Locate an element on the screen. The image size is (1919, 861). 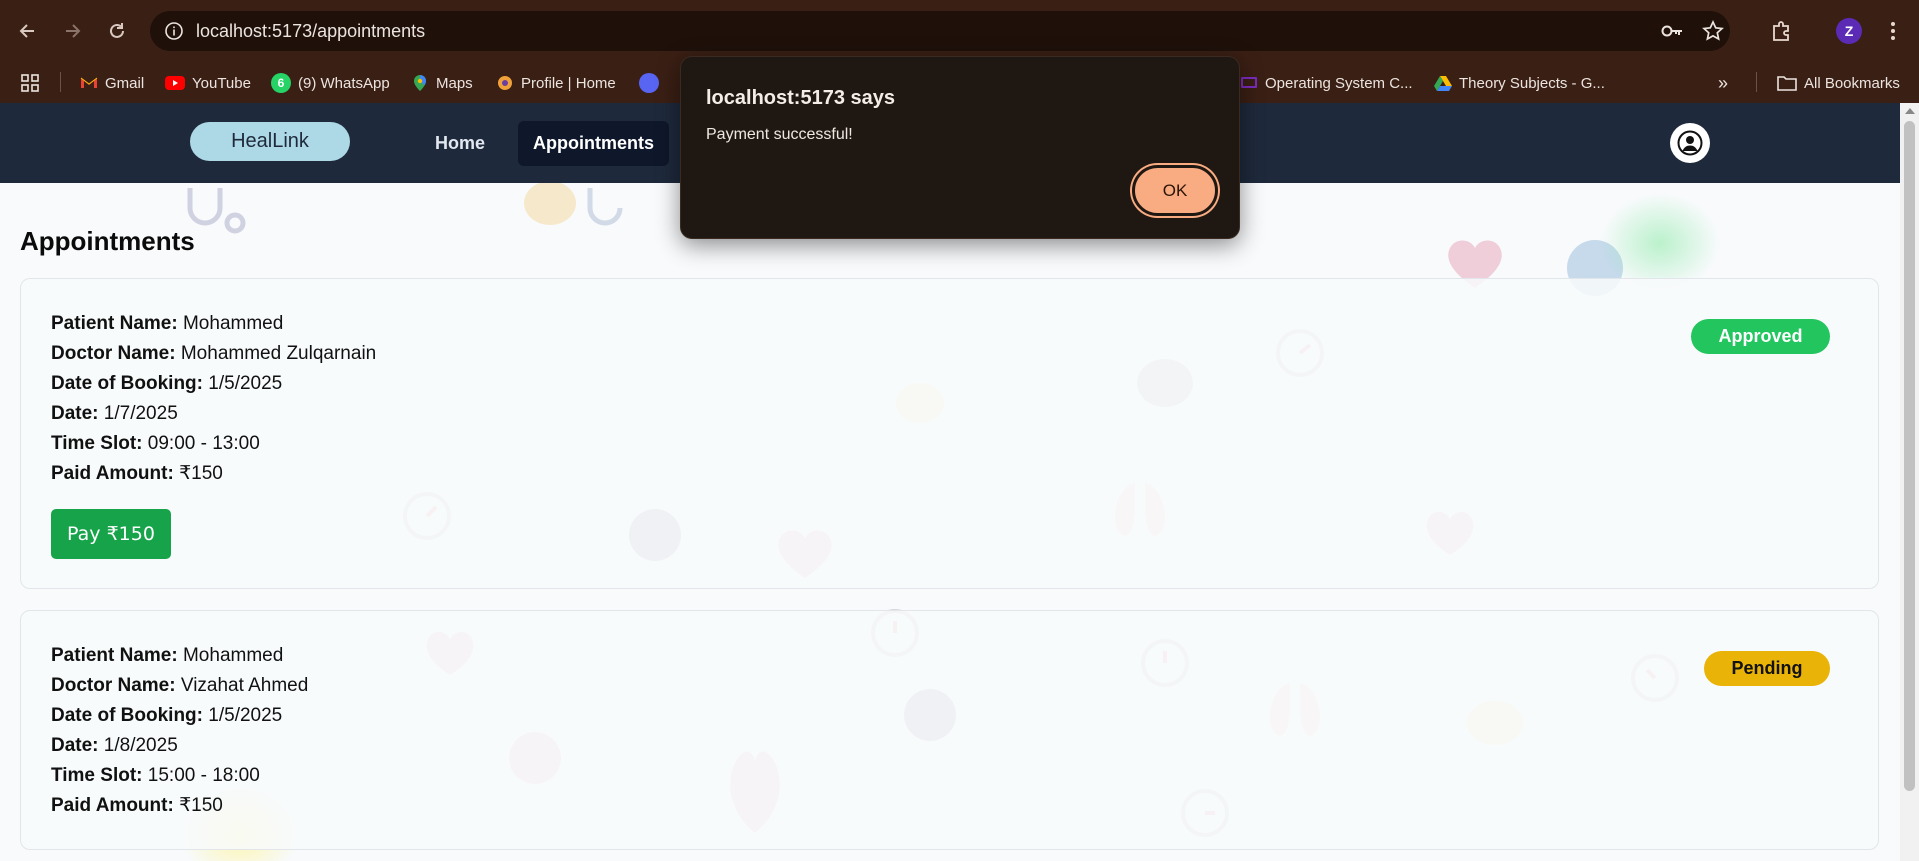
site-info-icon is located at coordinates (174, 31).